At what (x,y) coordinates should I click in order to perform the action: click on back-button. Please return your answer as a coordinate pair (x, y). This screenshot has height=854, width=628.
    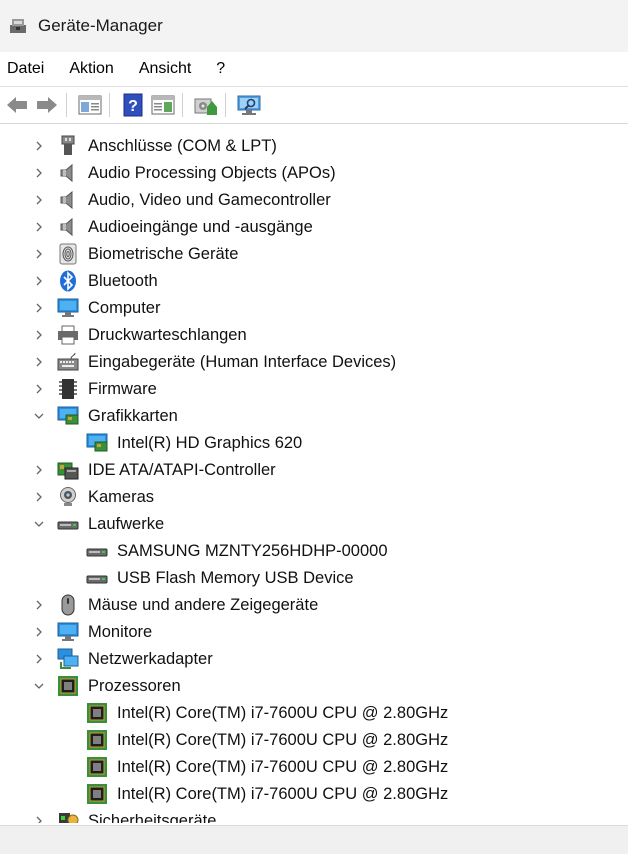
    Looking at the image, I should click on (17, 105).